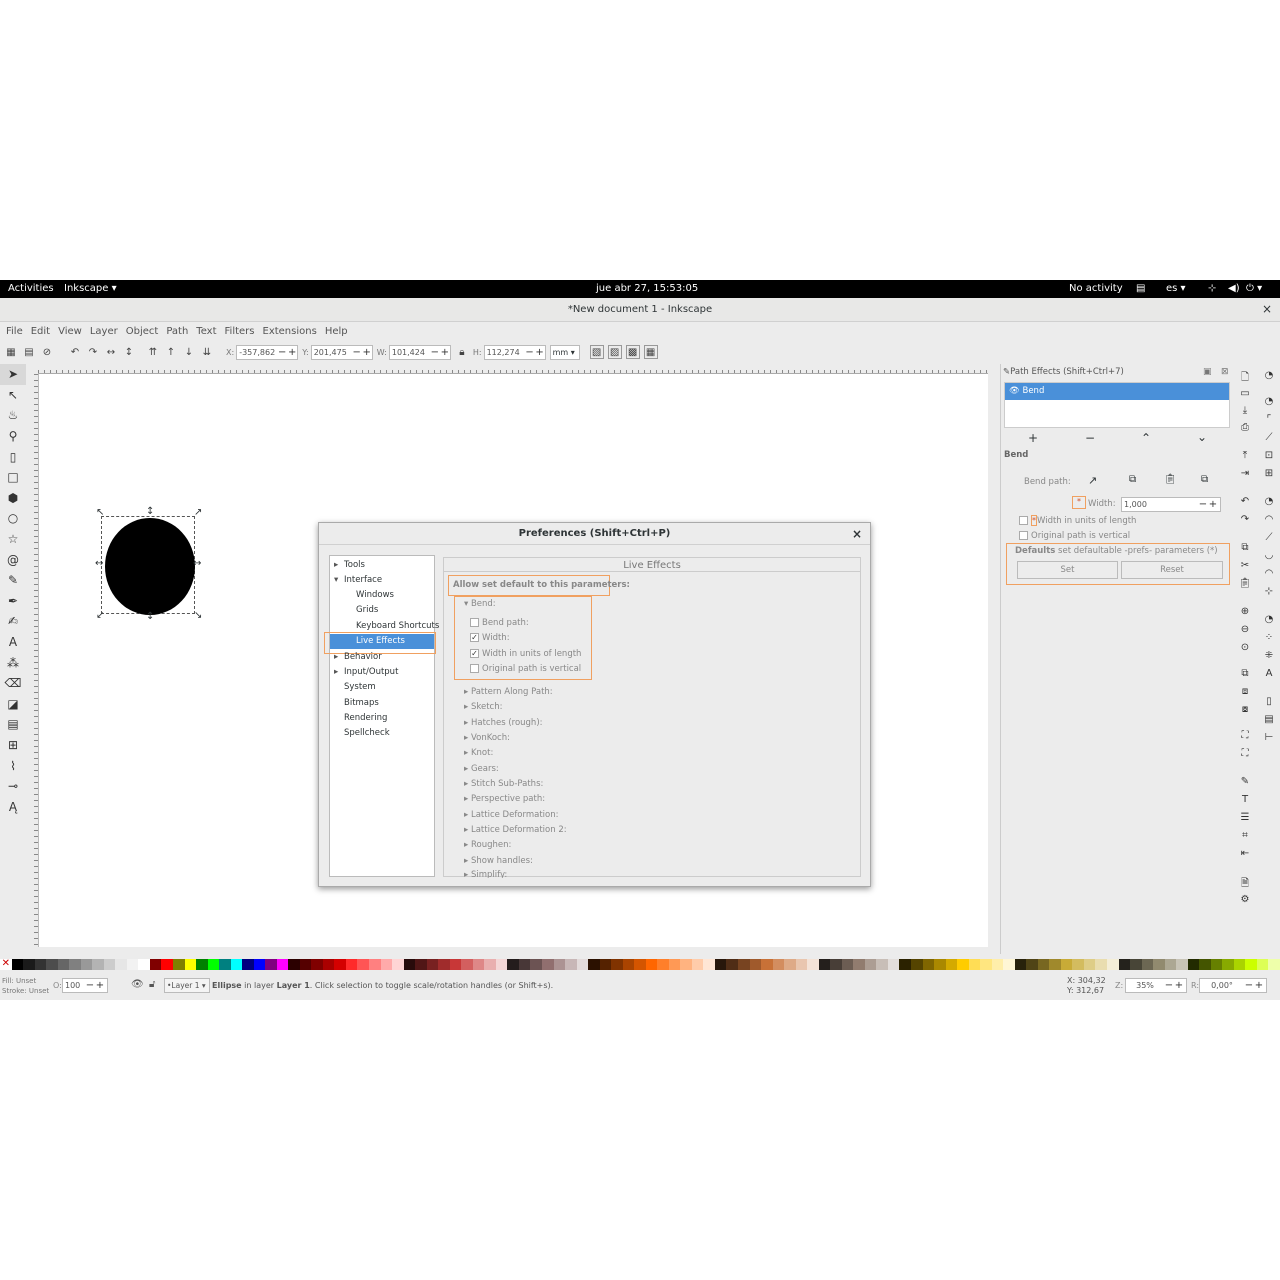 The width and height of the screenshot is (1280, 1280). What do you see at coordinates (1207, 372) in the screenshot?
I see `panel-float-icon: ▣` at bounding box center [1207, 372].